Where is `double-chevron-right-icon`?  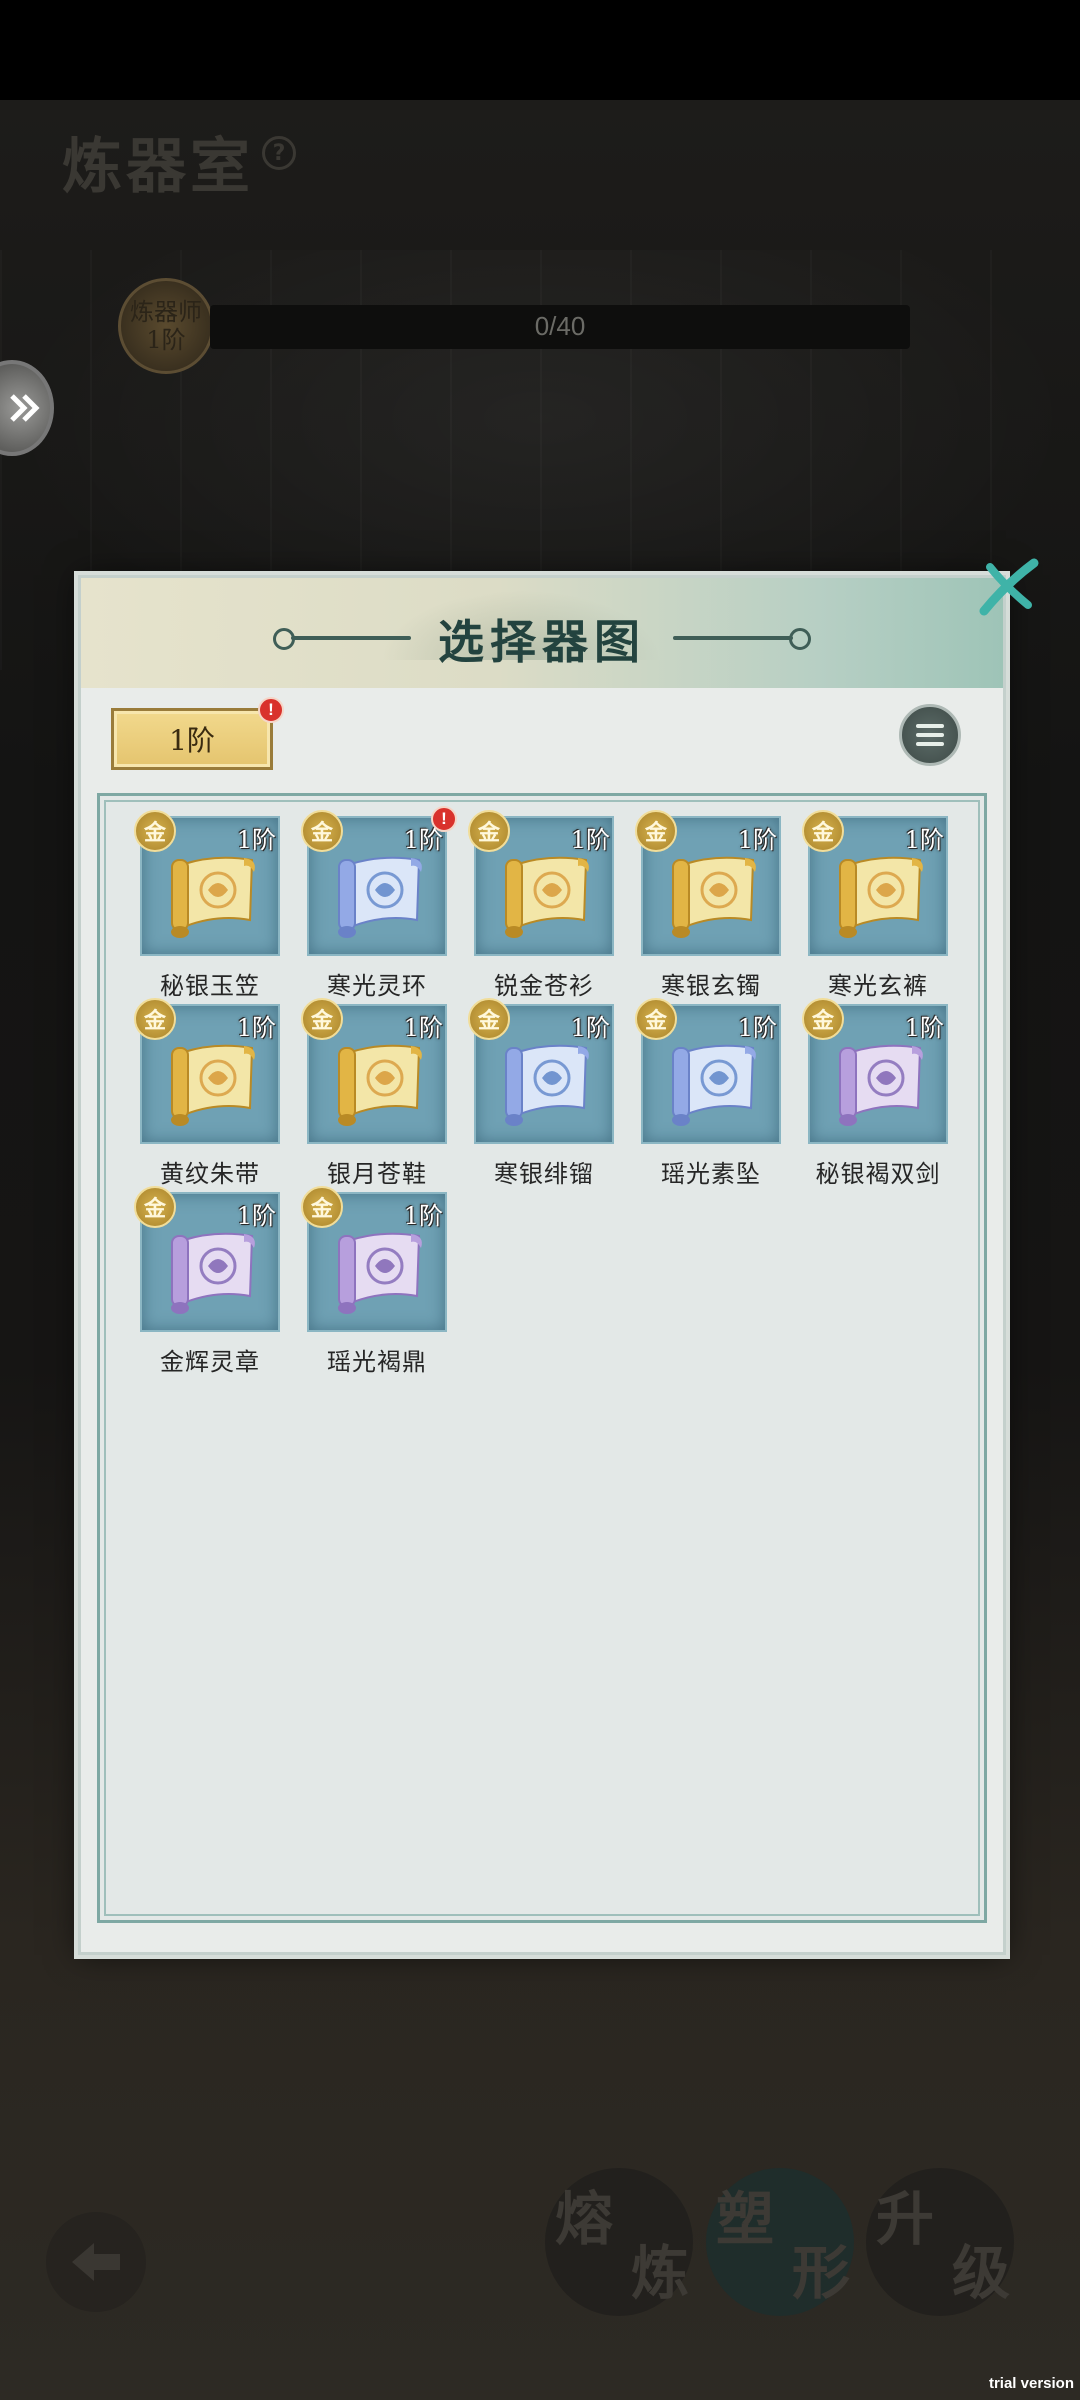
double-chevron-right-icon is located at coordinates (25, 408).